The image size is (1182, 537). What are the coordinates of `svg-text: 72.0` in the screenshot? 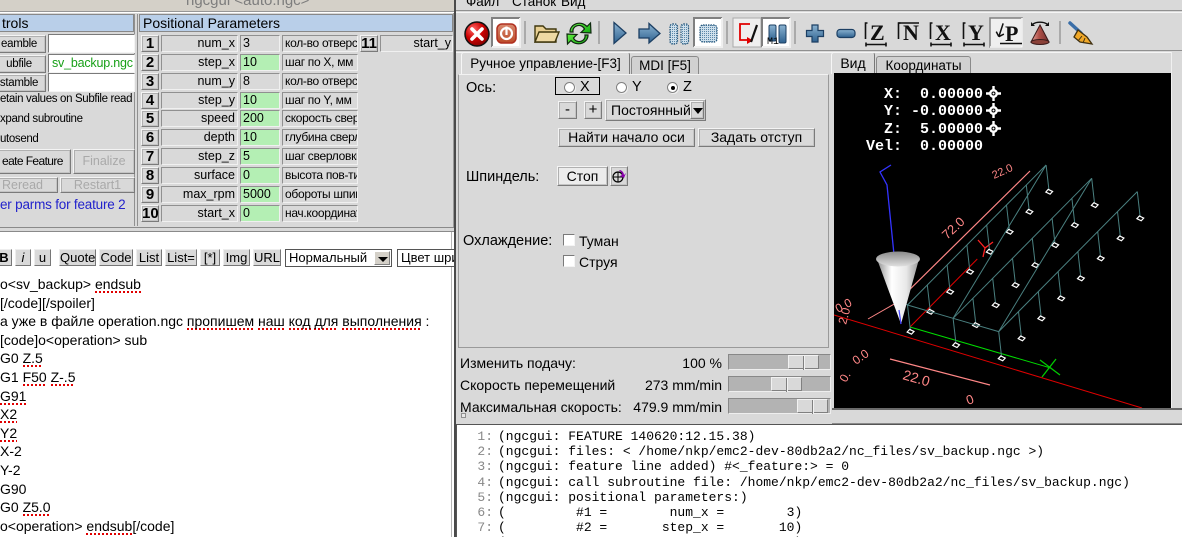 It's located at (953, 228).